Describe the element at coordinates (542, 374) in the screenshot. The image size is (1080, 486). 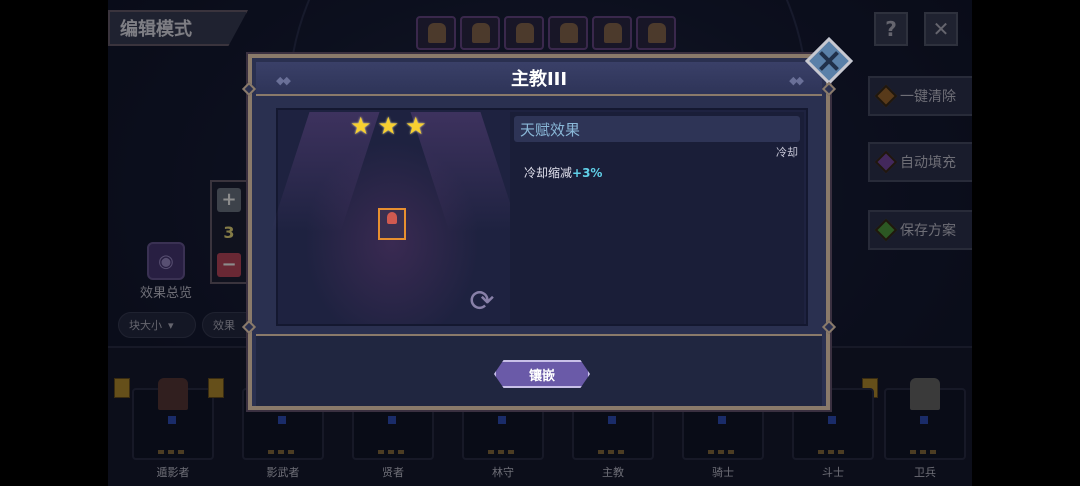
I see `inlay-button: 镶嵌` at that location.